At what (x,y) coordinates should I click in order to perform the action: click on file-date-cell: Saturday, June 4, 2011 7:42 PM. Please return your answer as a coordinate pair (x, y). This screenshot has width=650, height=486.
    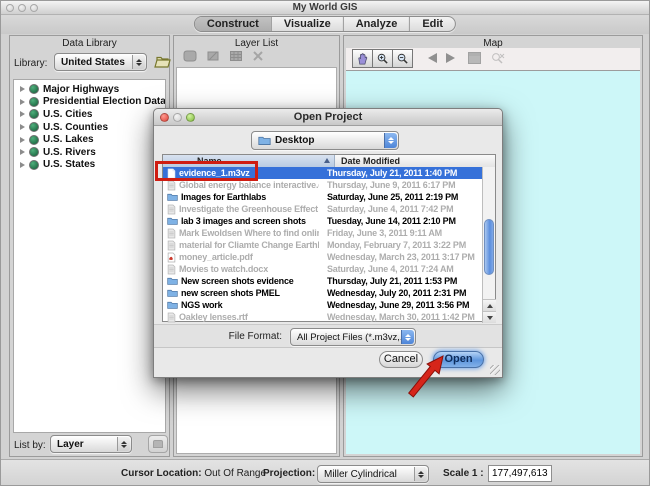
    Looking at the image, I should click on (390, 209).